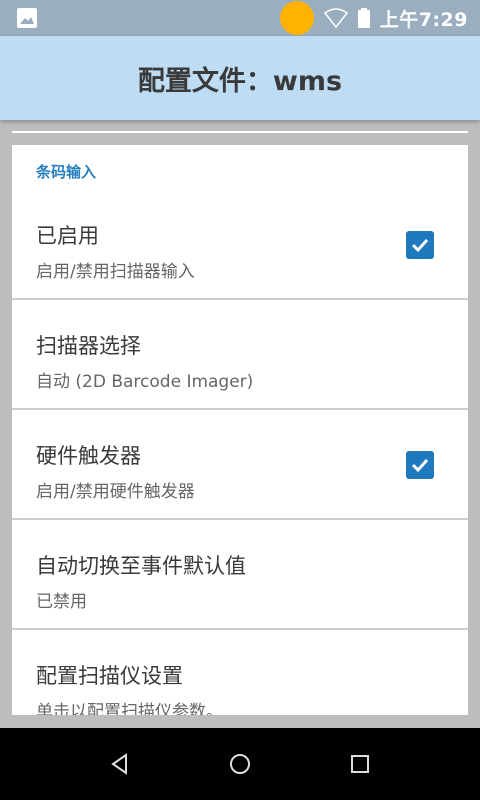 The width and height of the screenshot is (480, 800). I want to click on pref-scanner-selection: 扫描器选择 自动 (2D Barcode Imager), so click(240, 355).